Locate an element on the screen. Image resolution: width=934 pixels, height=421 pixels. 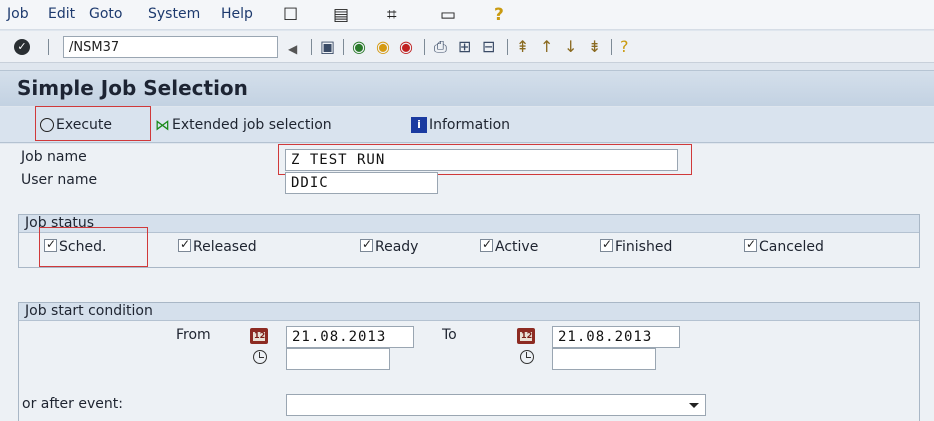
job-start-condition-title: Job start condition is located at coordinates (89, 311).